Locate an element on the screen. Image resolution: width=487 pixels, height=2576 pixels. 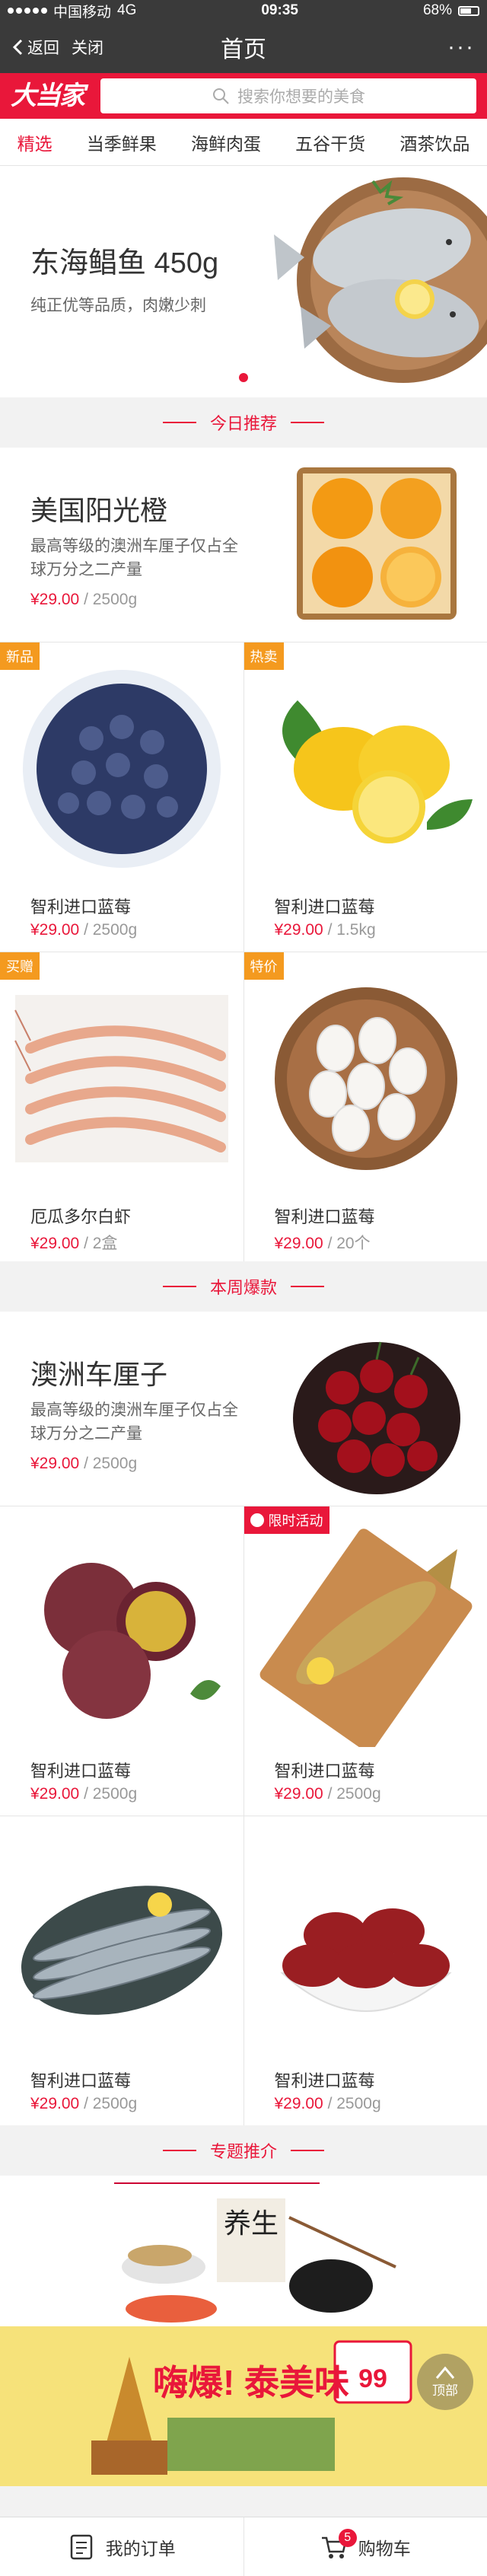
brand-logo: 大当家 is located at coordinates (48, 96).